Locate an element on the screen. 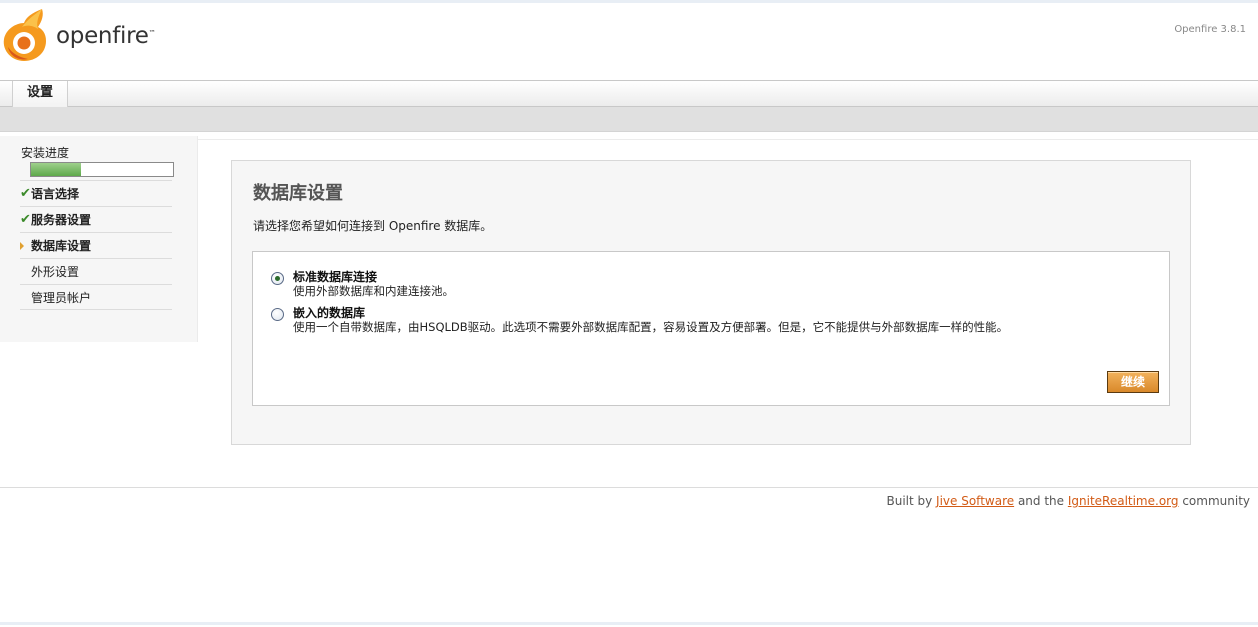 The width and height of the screenshot is (1258, 627). setup-progress-bar is located at coordinates (102, 169).